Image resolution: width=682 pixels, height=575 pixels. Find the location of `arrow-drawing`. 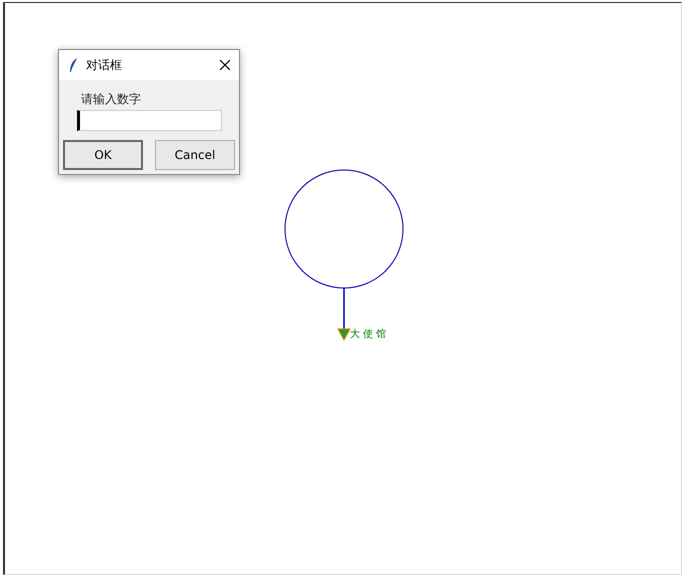

arrow-drawing is located at coordinates (344, 315).